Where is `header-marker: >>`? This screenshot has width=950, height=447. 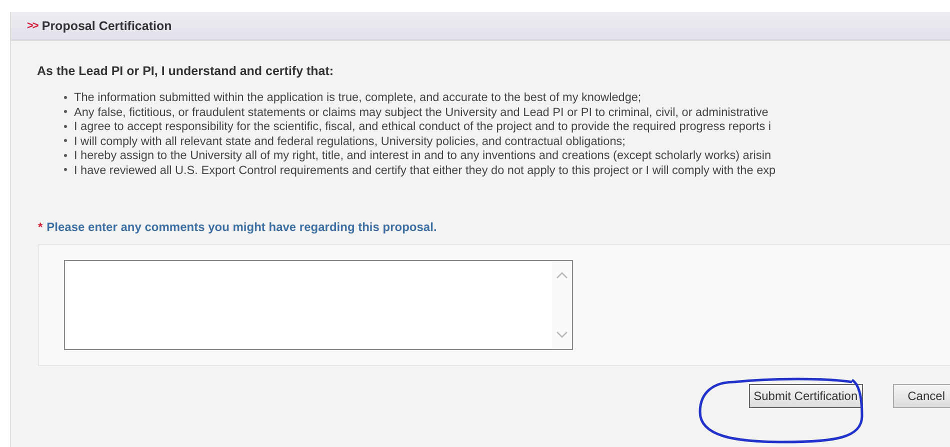 header-marker: >> is located at coordinates (32, 26).